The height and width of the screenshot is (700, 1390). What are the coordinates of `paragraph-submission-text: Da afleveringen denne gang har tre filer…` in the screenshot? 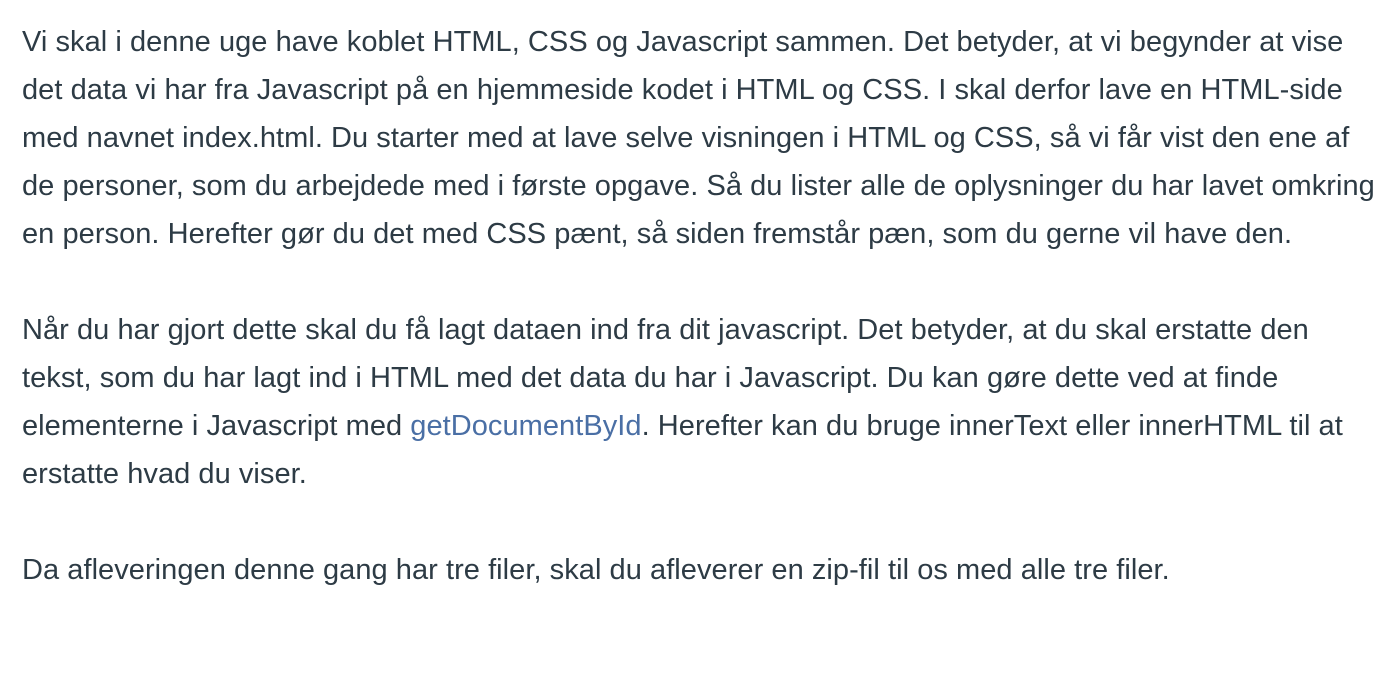 It's located at (596, 570).